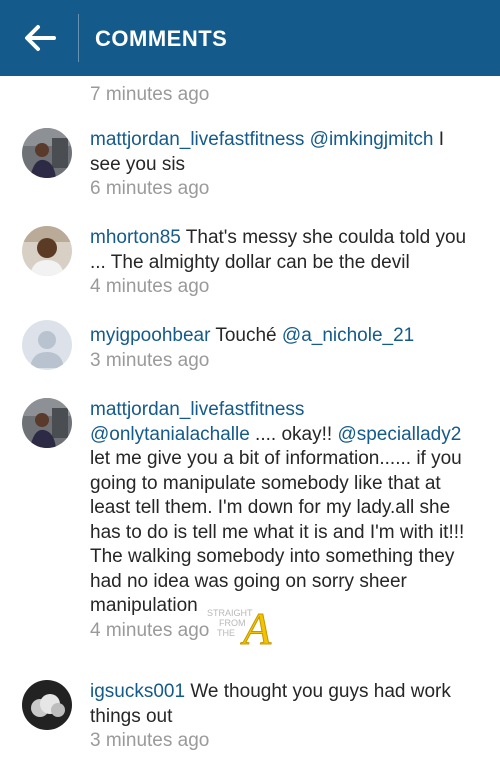  What do you see at coordinates (137, 691) in the screenshot?
I see `comment-username: igsucks001` at bounding box center [137, 691].